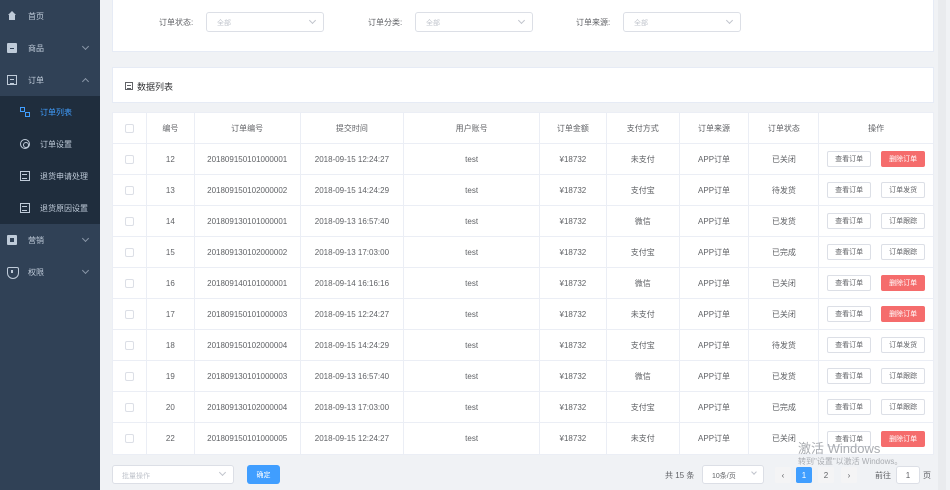 The width and height of the screenshot is (950, 490). Describe the element at coordinates (783, 475) in the screenshot. I see `prev-page-button: ‹` at that location.